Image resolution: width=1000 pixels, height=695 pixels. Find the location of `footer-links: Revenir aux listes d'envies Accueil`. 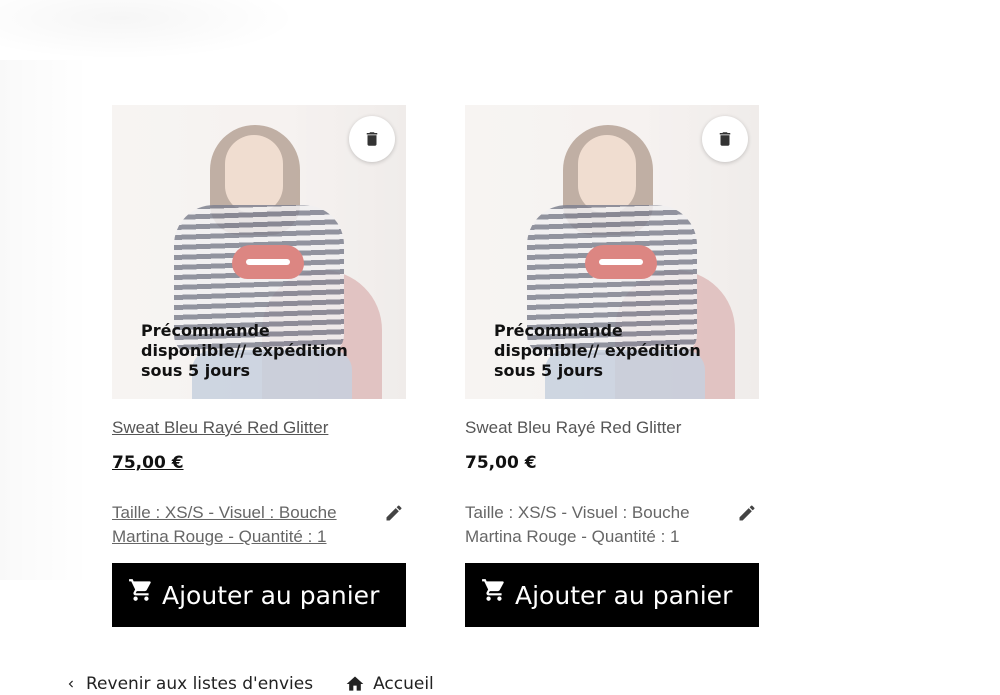

footer-links: Revenir aux listes d'envies Accueil is located at coordinates (249, 684).